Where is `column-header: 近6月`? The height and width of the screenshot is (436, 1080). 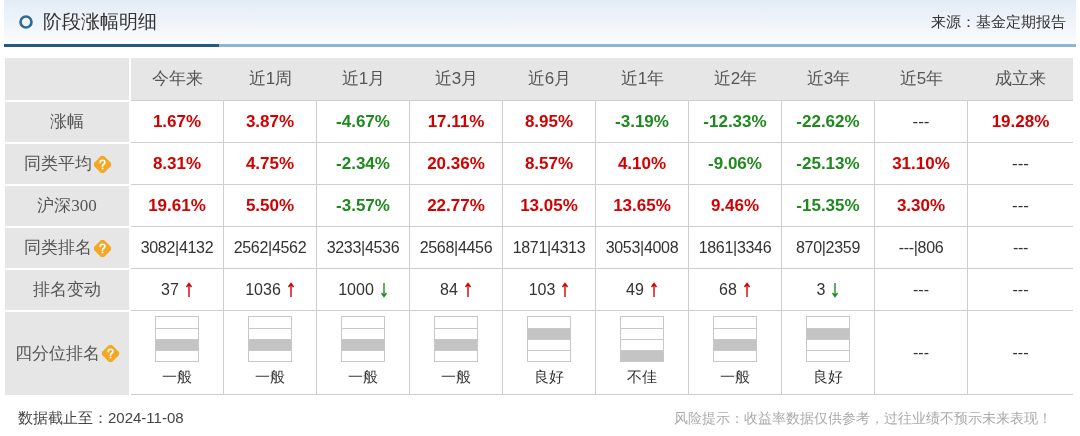
column-header: 近6月 is located at coordinates (549, 79).